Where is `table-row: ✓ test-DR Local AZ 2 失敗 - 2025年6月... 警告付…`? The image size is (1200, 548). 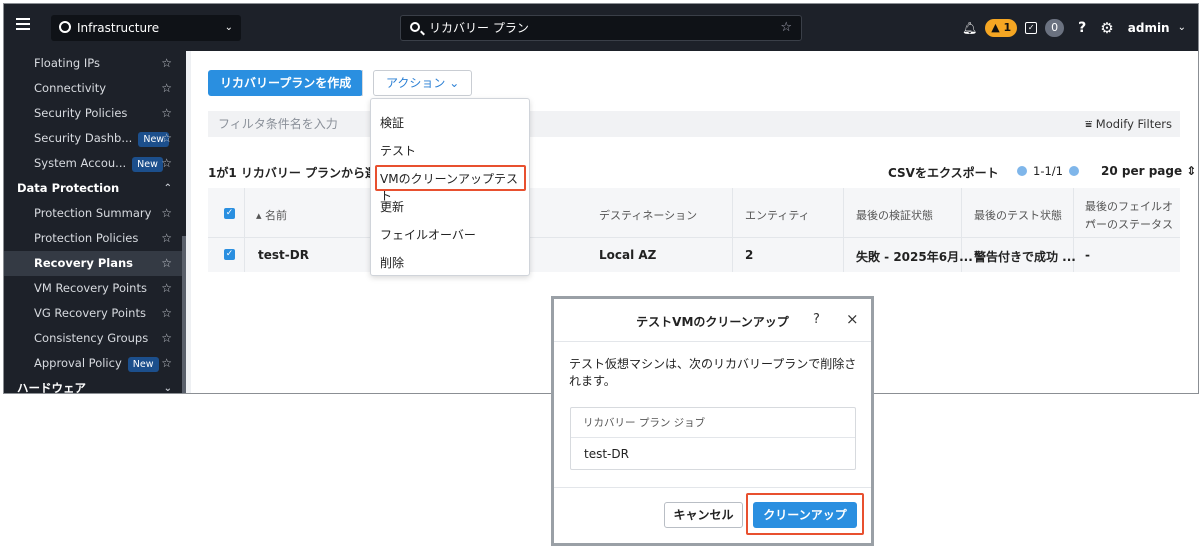
table-row: ✓ test-DR Local AZ 2 失敗 - 2025年6月... 警告付… is located at coordinates (694, 255).